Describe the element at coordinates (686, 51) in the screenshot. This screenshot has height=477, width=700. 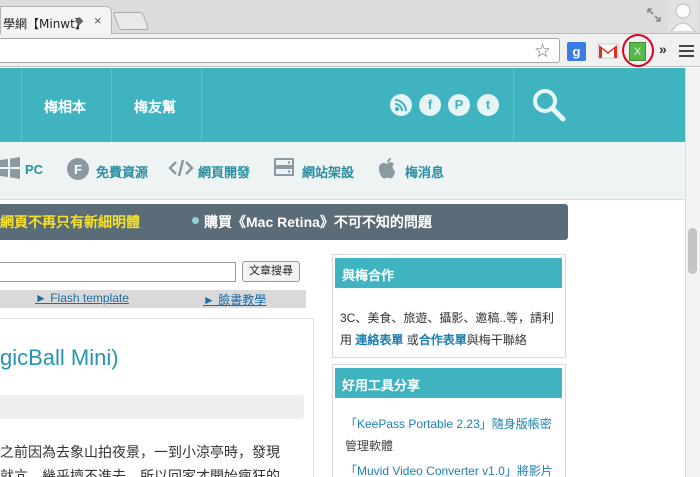
I see `menu-icon` at that location.